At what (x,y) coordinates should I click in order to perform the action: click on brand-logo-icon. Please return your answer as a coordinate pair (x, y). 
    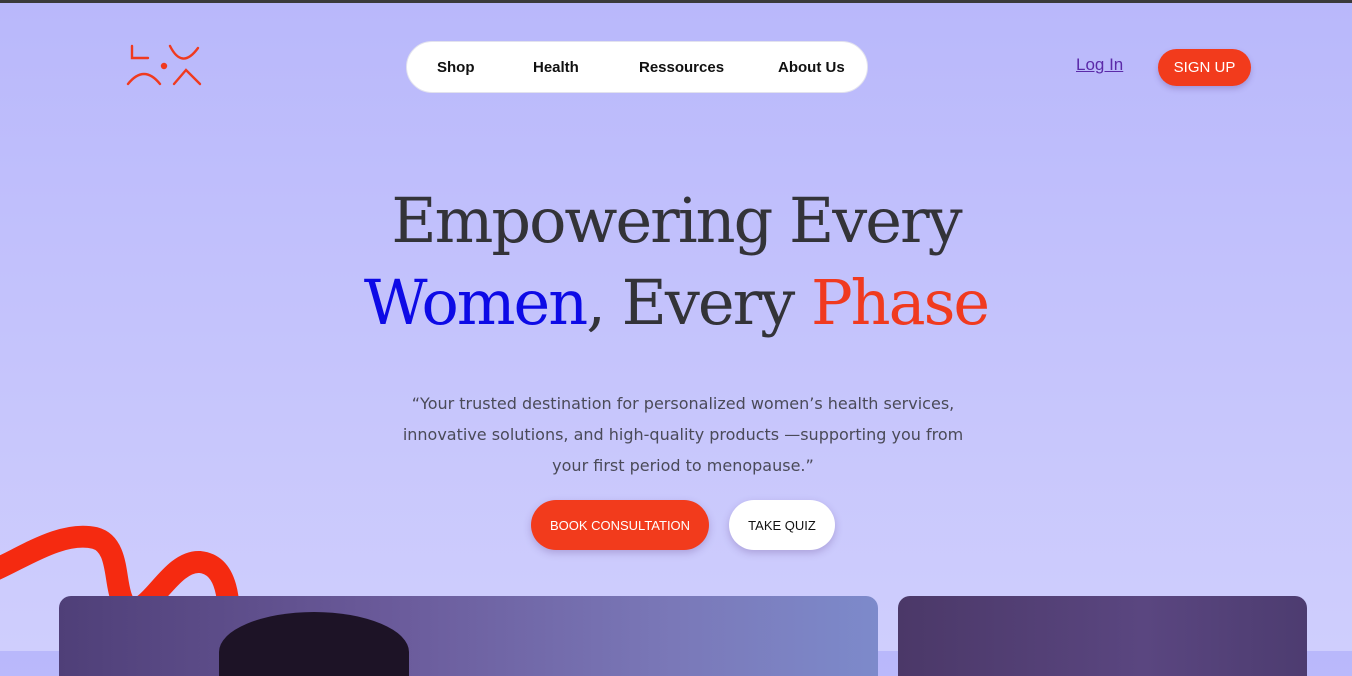
    Looking at the image, I should click on (165, 66).